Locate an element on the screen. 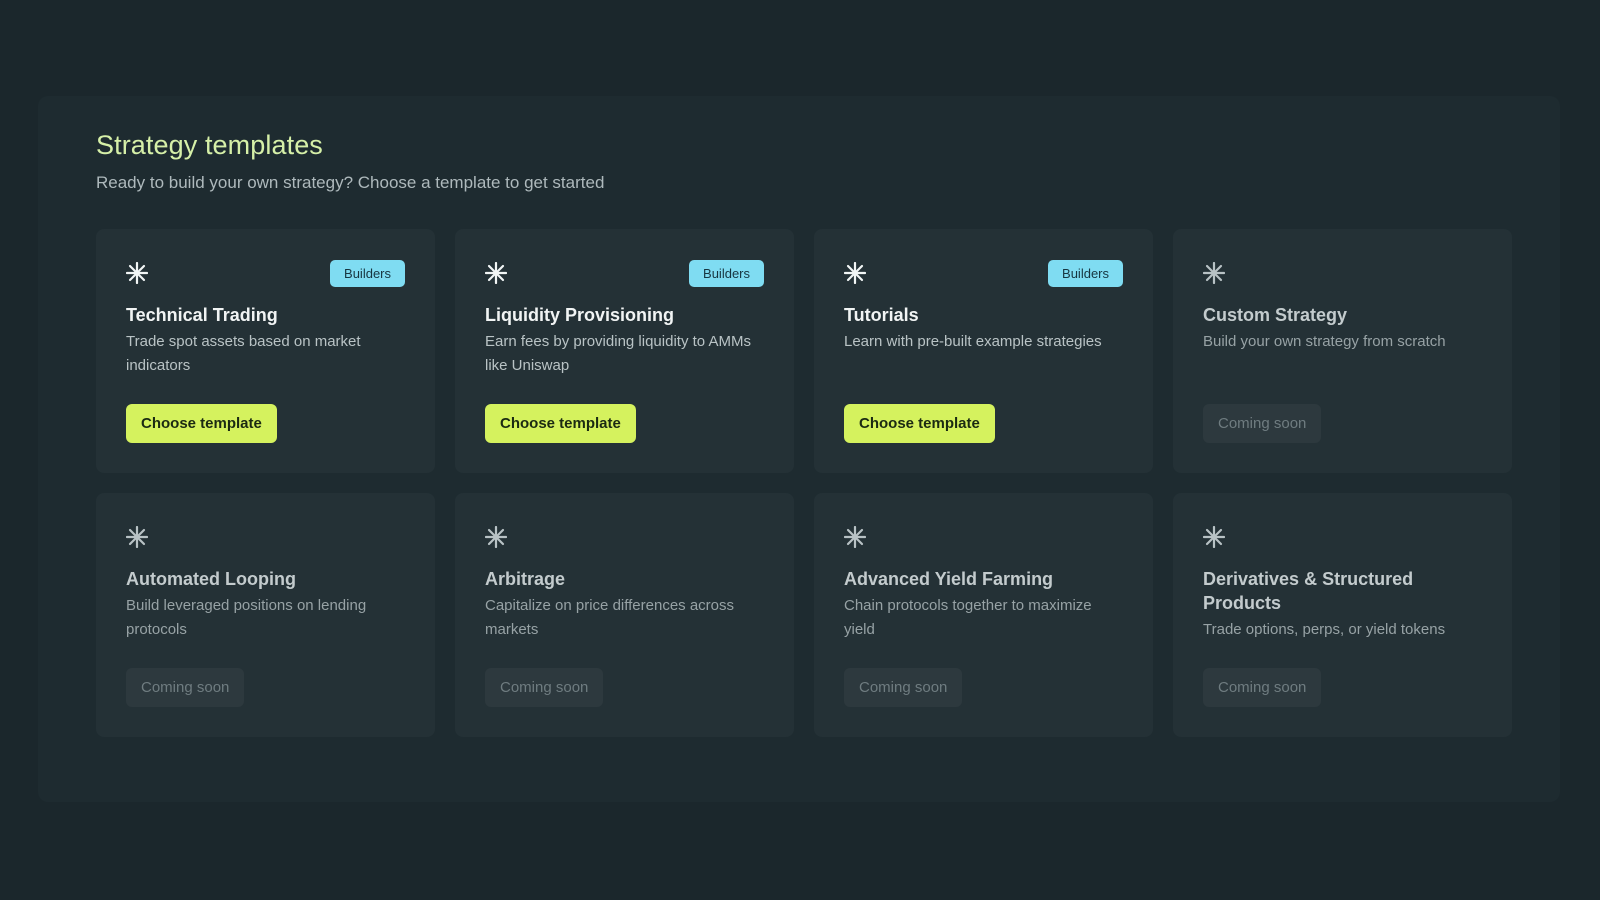 The height and width of the screenshot is (900, 1600). card-title: Advanced Yield Farming is located at coordinates (949, 579).